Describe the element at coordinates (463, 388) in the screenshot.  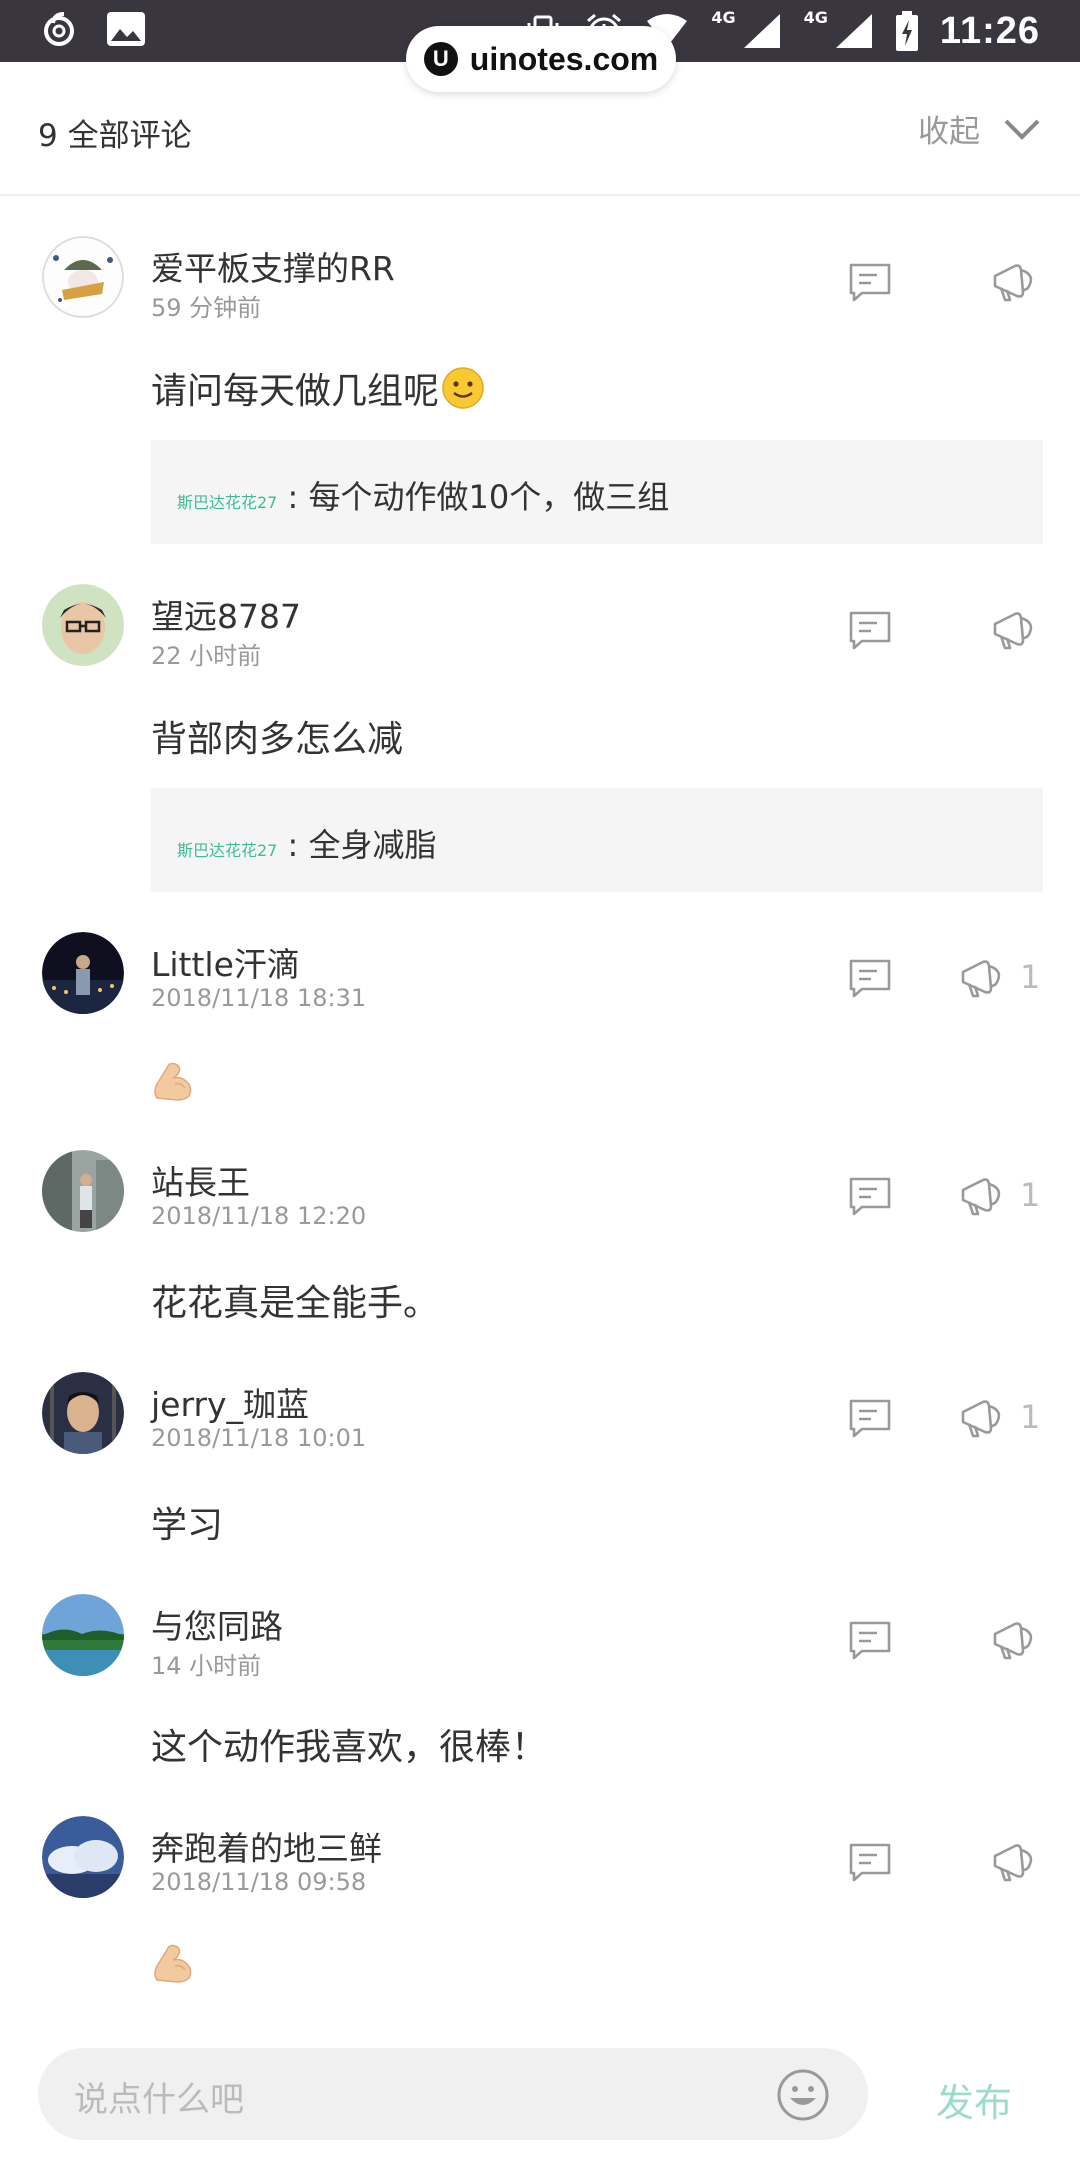
I see `slightly-smiling-face-icon` at that location.